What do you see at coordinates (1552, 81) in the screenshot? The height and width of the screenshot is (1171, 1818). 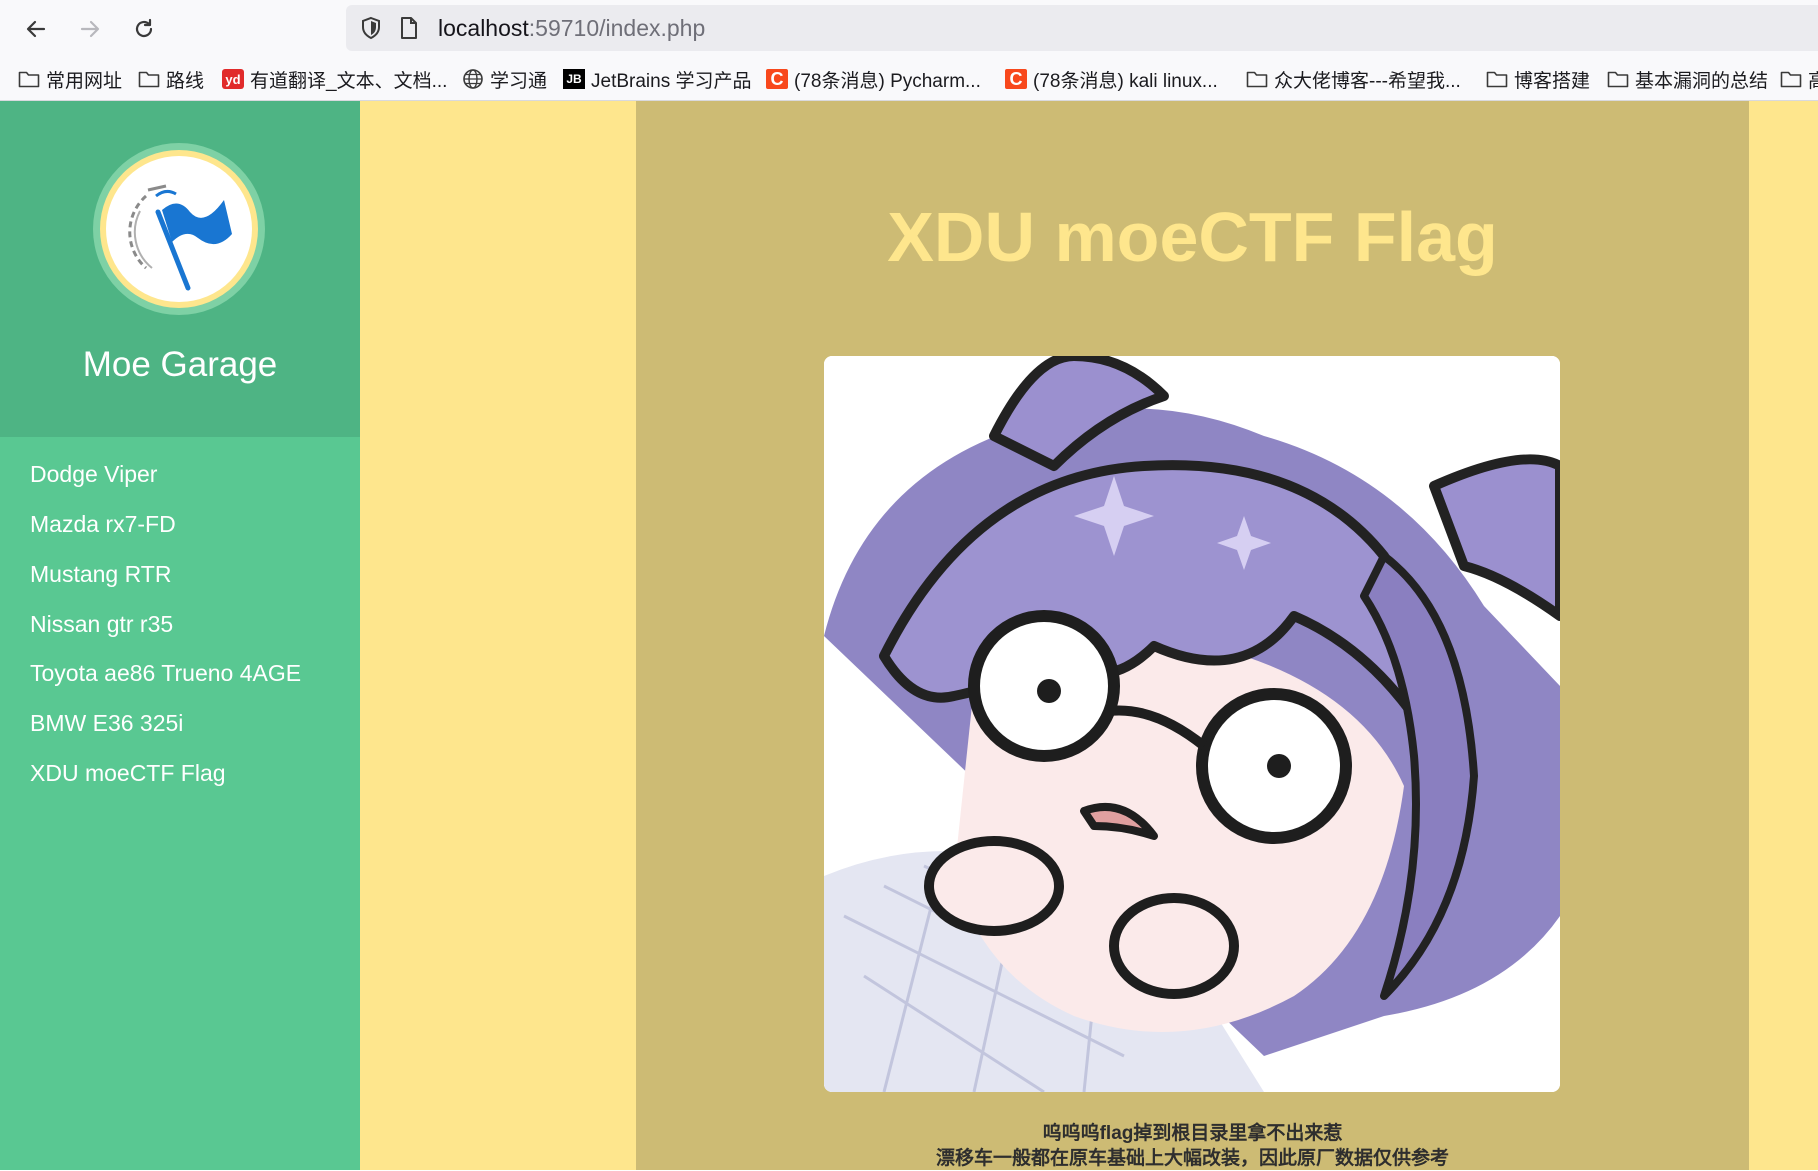 I see `bookmark-label: 博客搭建` at bounding box center [1552, 81].